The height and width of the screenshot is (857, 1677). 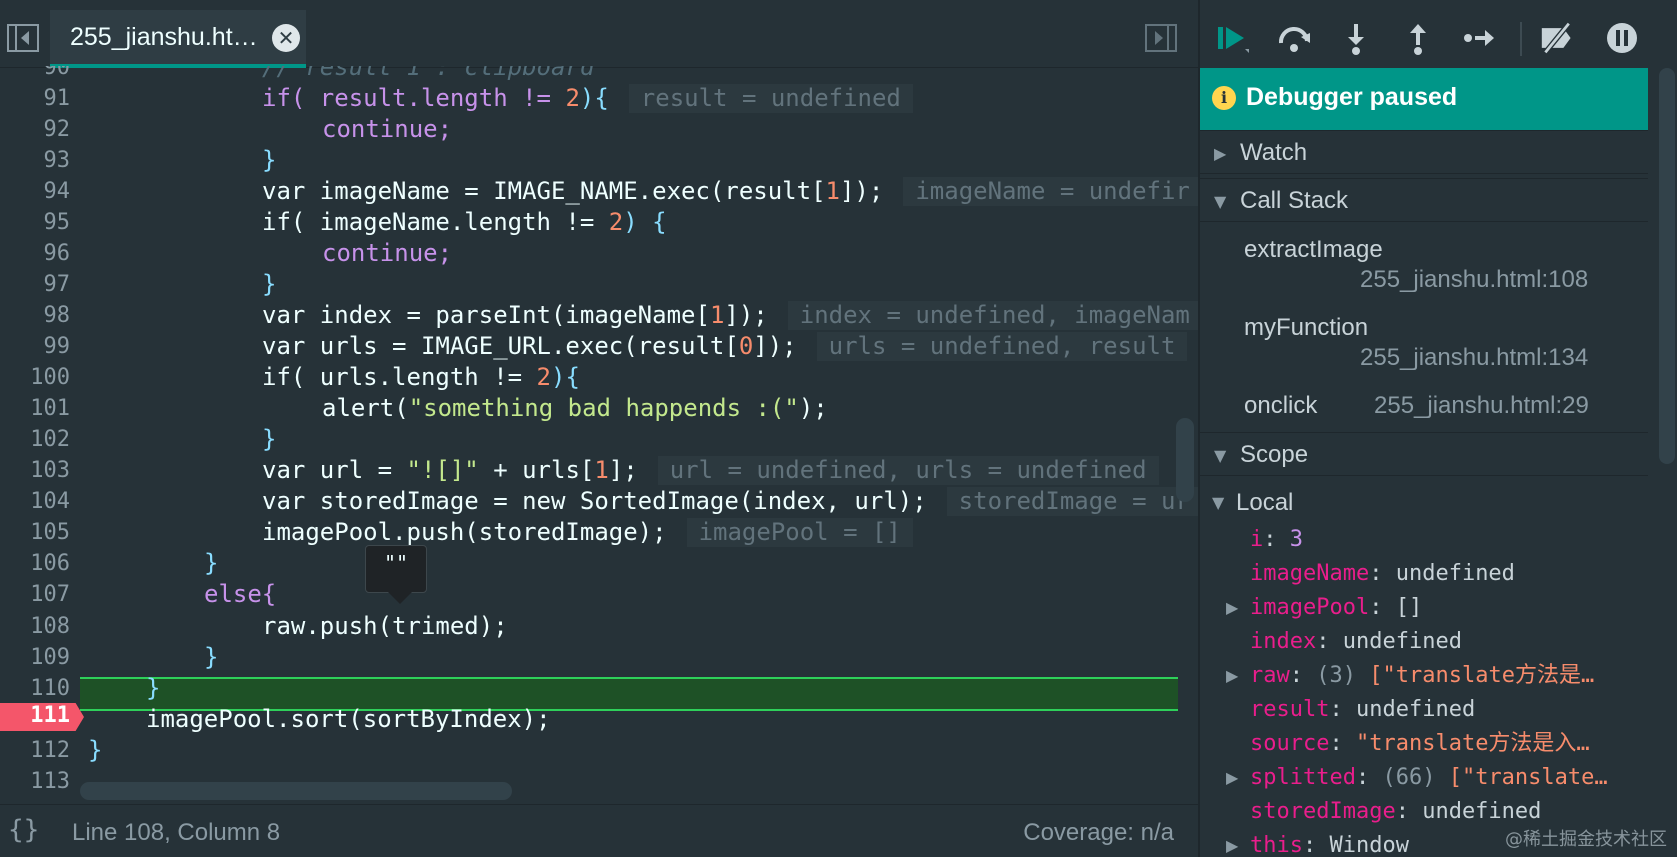 I want to click on line-number: 91, so click(x=35, y=98).